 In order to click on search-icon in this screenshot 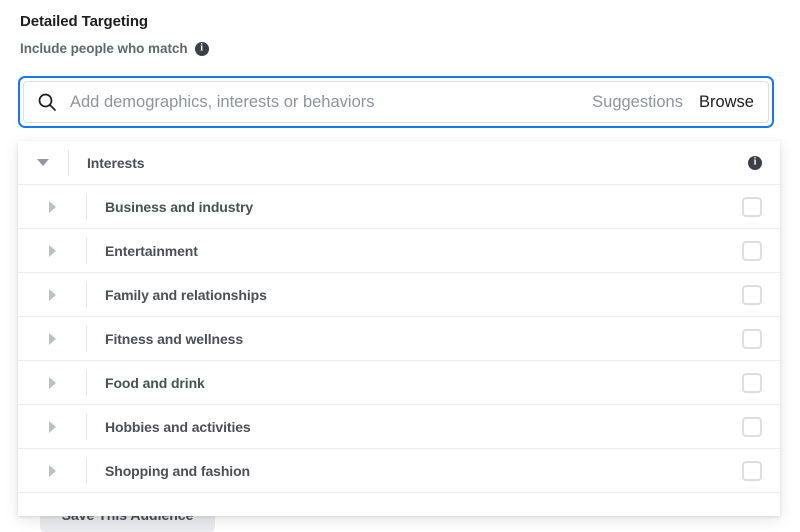, I will do `click(47, 102)`.